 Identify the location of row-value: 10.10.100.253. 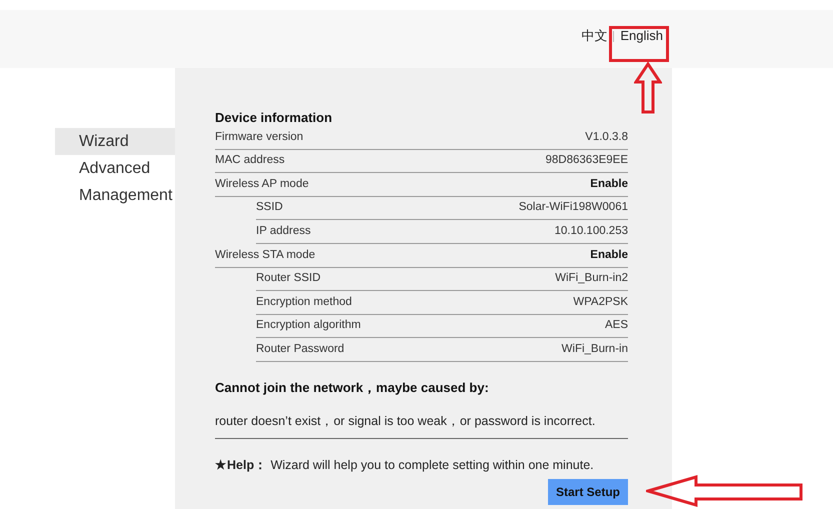
(591, 232).